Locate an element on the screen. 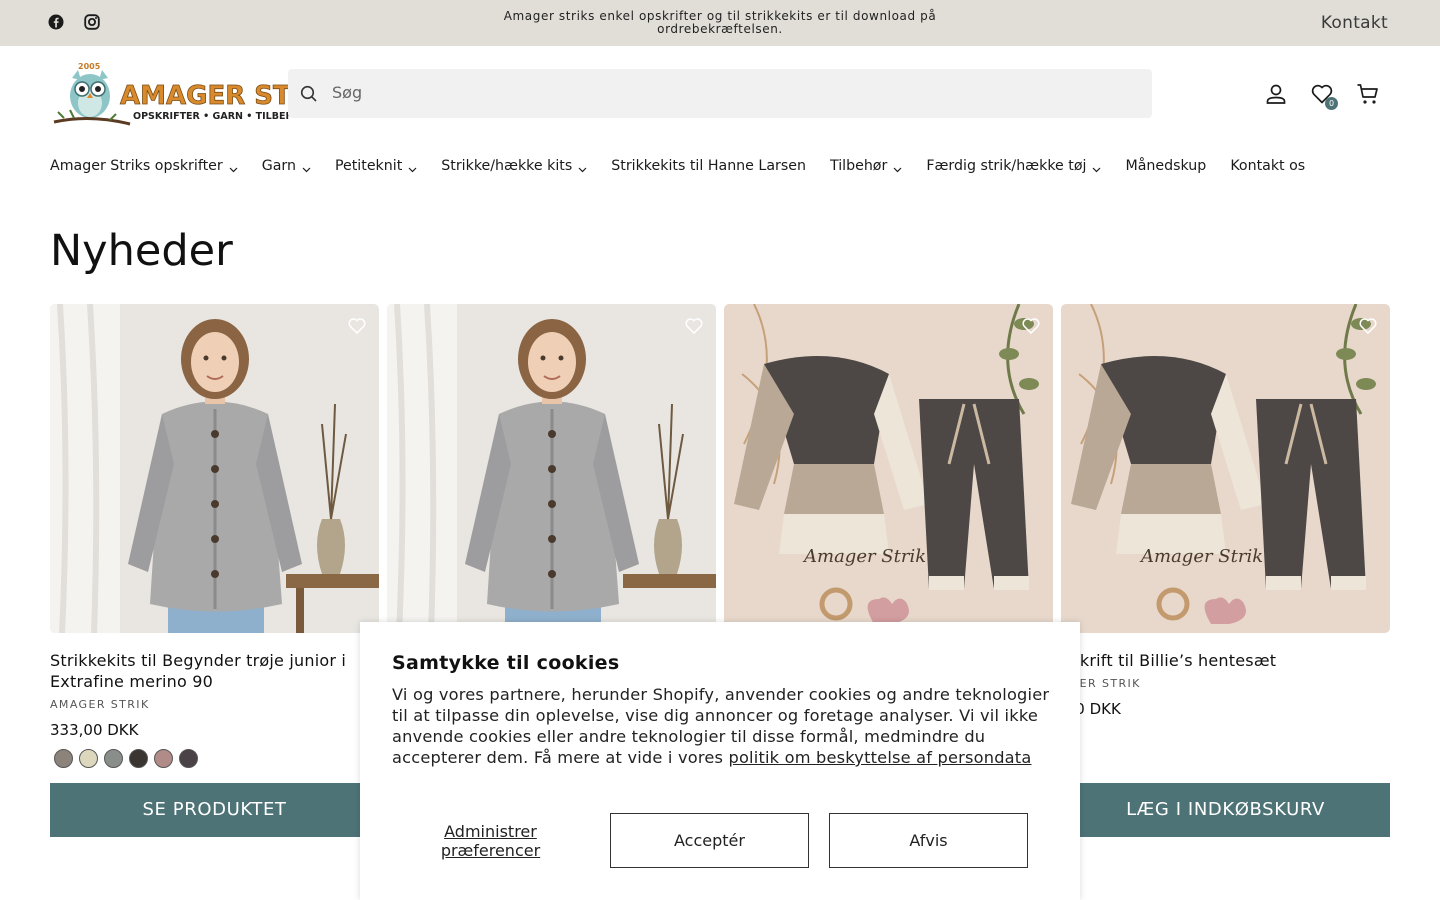 This screenshot has height=900, width=1440. nav-item-label: Garn is located at coordinates (278, 166).